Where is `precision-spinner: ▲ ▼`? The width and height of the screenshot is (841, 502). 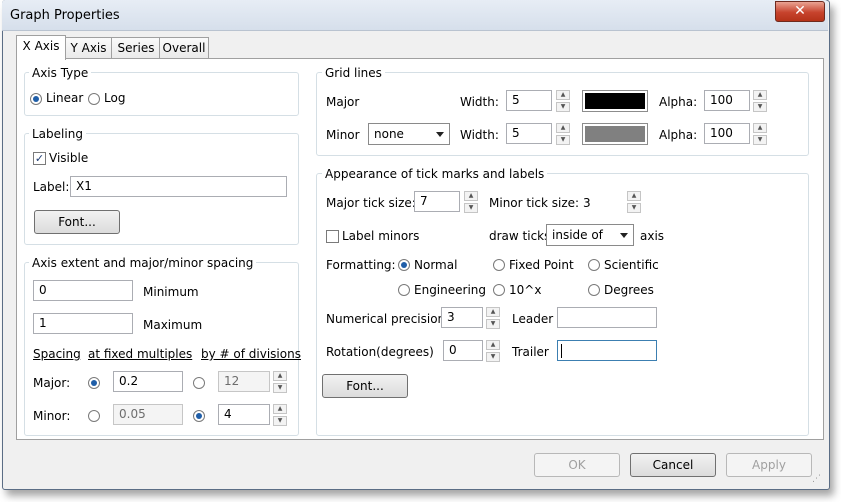
precision-spinner: ▲ ▼ is located at coordinates (493, 318).